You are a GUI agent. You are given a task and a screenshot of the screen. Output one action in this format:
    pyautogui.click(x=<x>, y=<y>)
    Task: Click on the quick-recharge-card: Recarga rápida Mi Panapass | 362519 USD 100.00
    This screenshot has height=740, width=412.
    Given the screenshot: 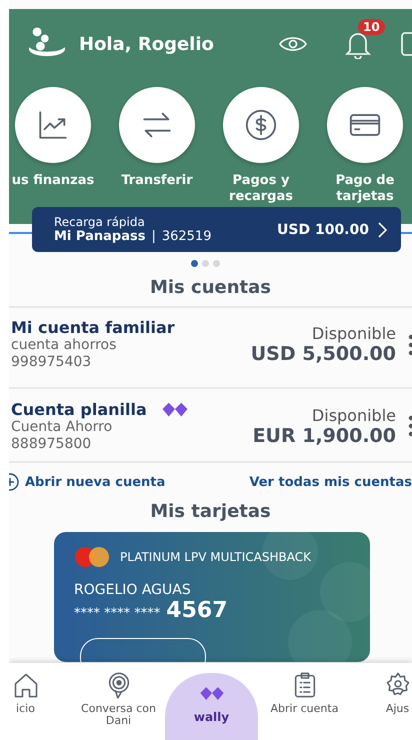 What is the action you would take?
    pyautogui.click(x=216, y=229)
    